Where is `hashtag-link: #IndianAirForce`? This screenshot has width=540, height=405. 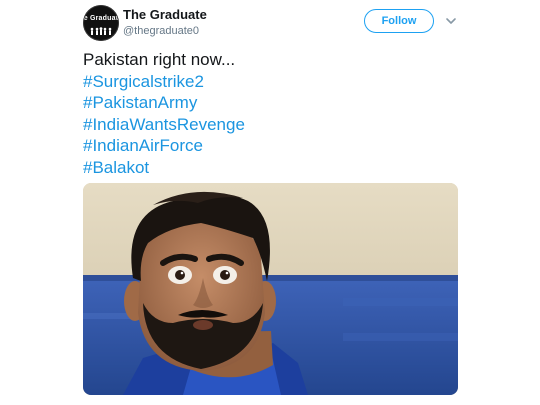
hashtag-link: #IndianAirForce is located at coordinates (283, 146).